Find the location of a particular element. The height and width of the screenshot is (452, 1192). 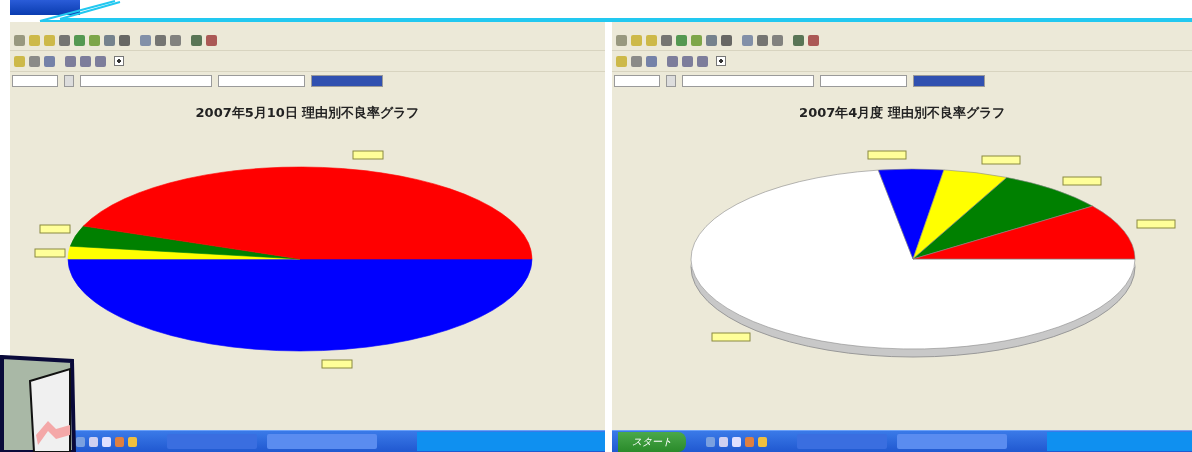

chart-title: 2007年4月度 理由別不良率グラフ is located at coordinates (902, 113).